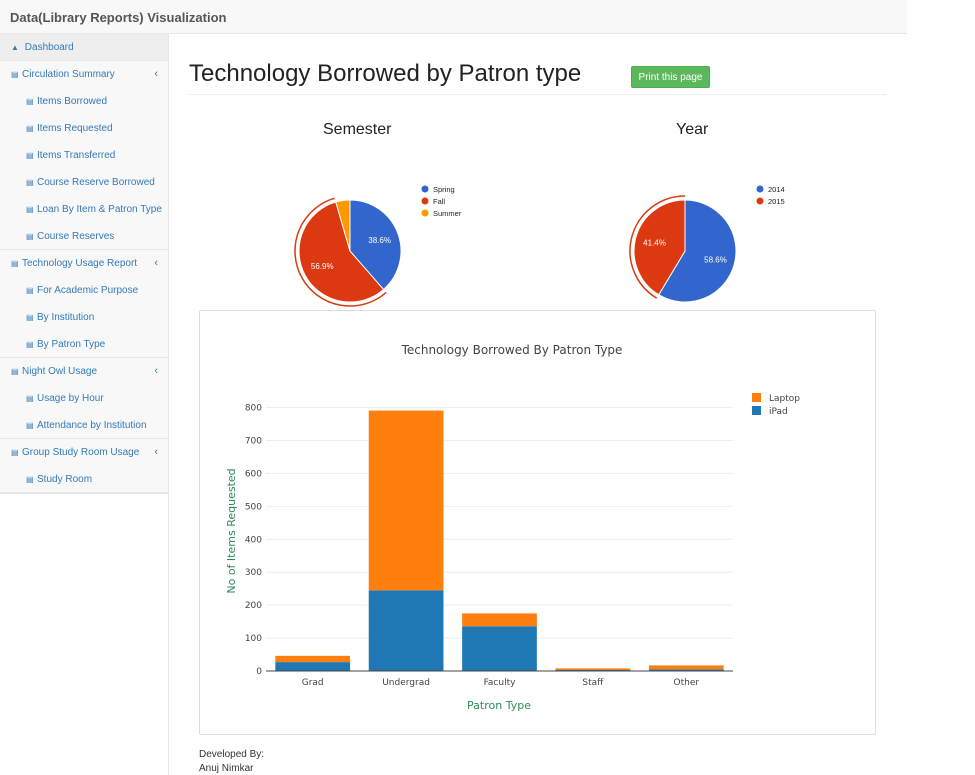 This screenshot has height=775, width=975. I want to click on legend-swatch-fall, so click(425, 201).